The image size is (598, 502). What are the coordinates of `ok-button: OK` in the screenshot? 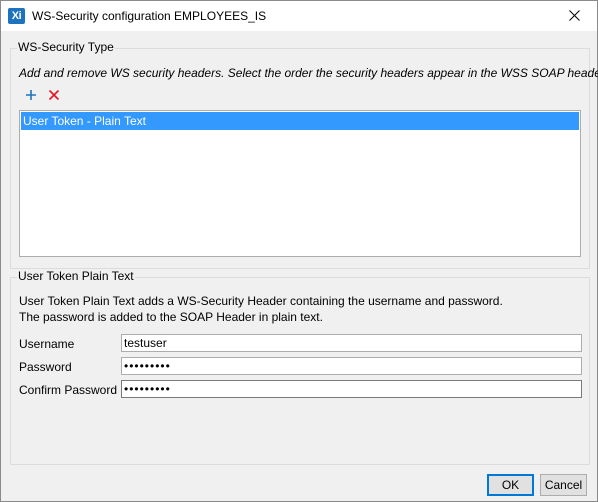 It's located at (510, 485).